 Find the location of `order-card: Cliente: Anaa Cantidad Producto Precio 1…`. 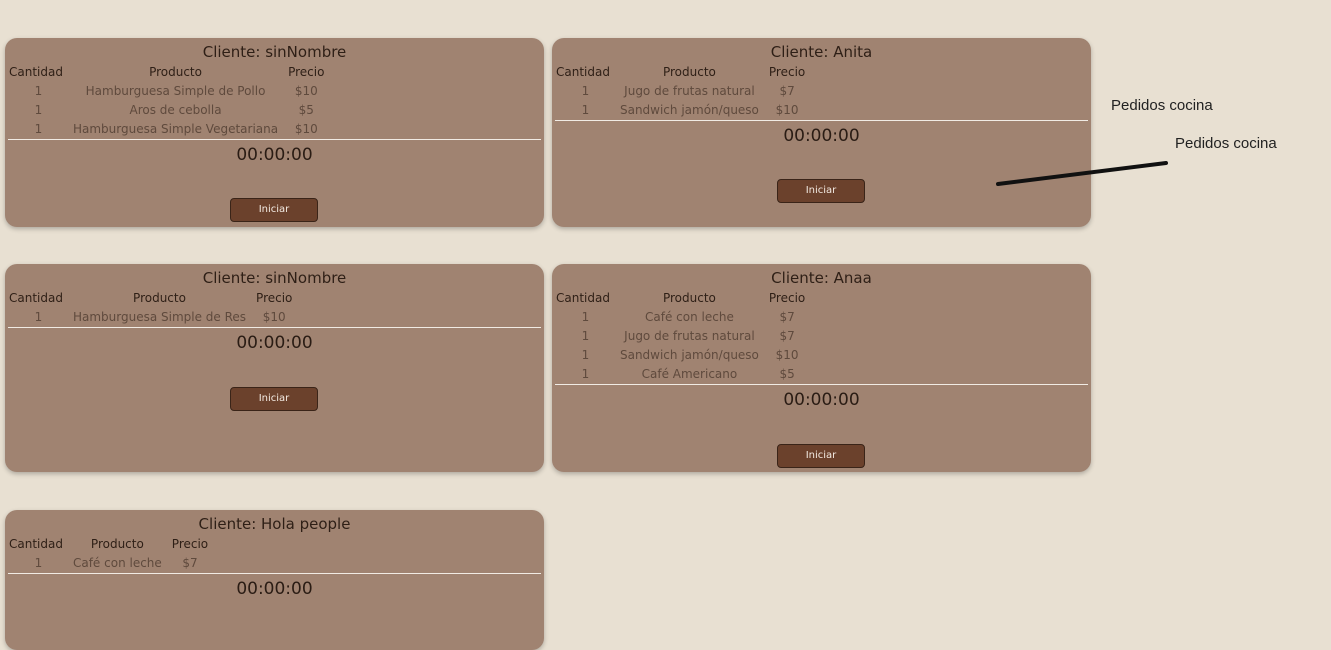

order-card: Cliente: Anaa Cantidad Producto Precio 1… is located at coordinates (821, 368).